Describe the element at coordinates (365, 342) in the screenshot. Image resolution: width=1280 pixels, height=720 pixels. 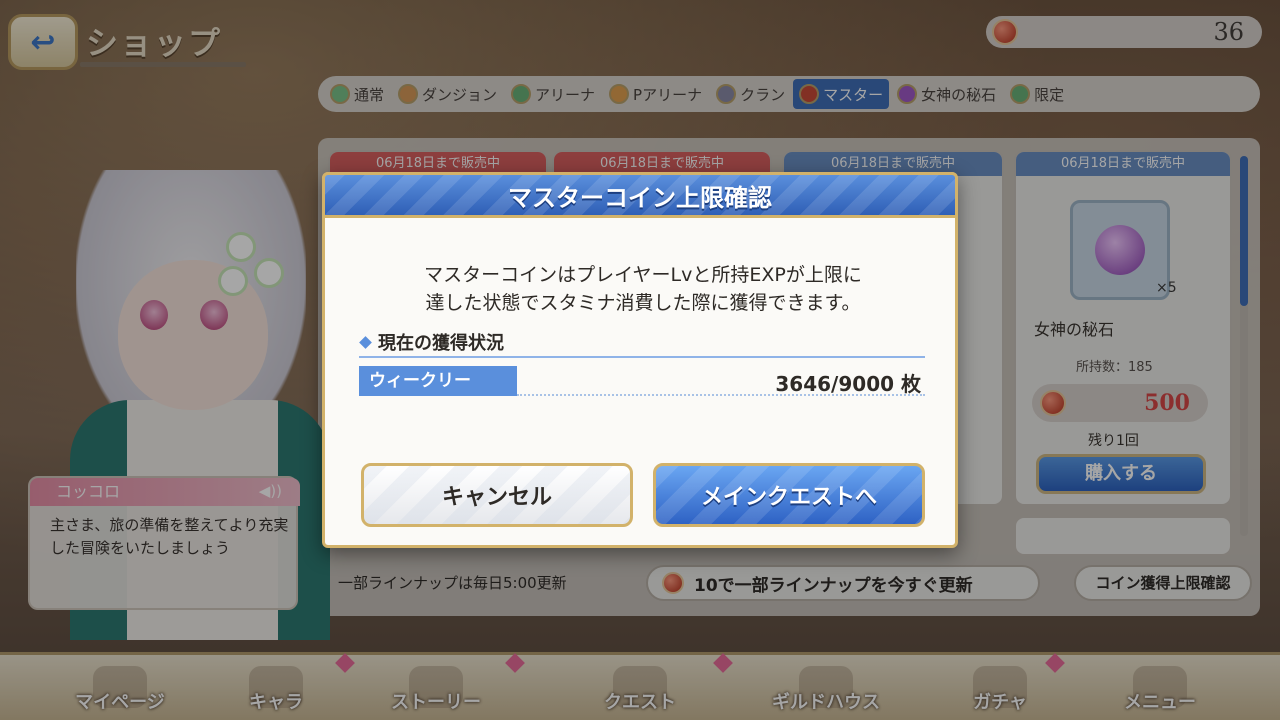
I see `diamond-bullet-icon` at that location.